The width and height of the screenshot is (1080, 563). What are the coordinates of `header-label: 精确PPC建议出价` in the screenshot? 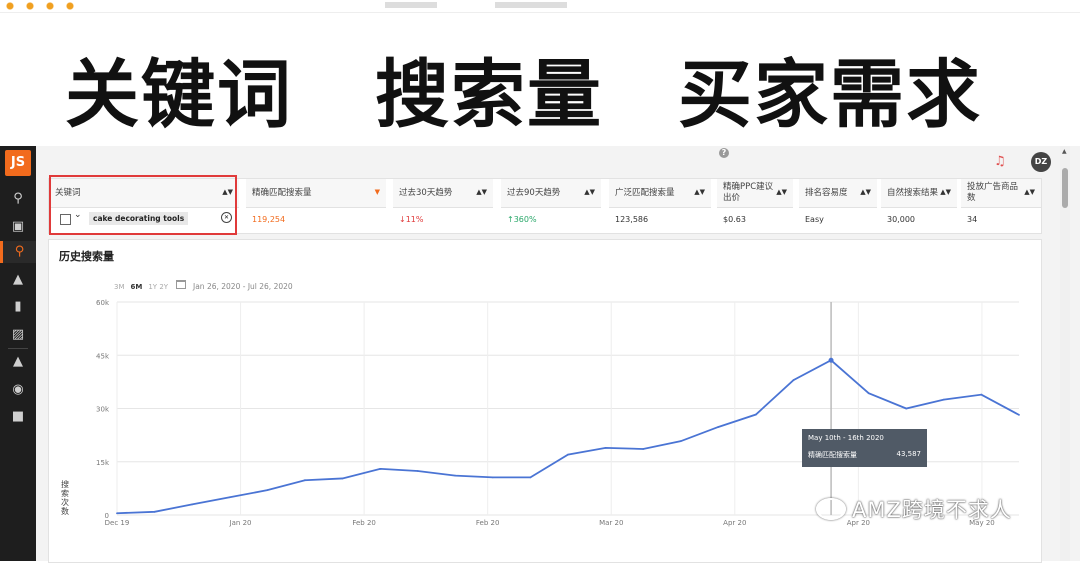 It's located at (748, 192).